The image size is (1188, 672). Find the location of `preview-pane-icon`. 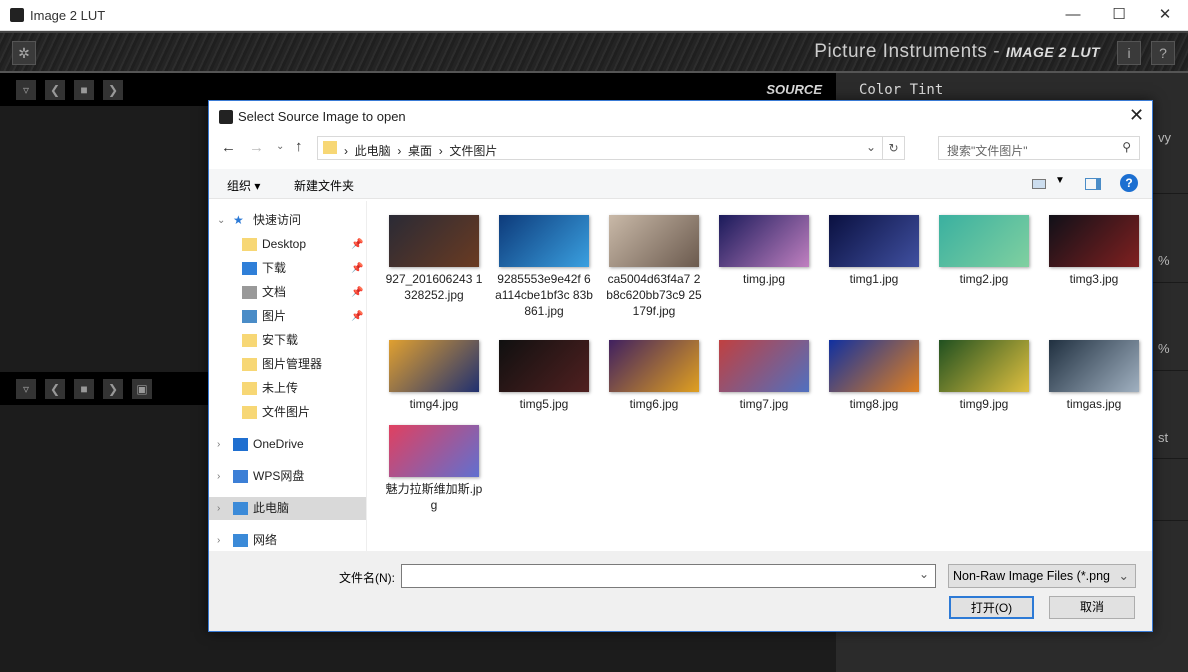

preview-pane-icon is located at coordinates (1093, 184).